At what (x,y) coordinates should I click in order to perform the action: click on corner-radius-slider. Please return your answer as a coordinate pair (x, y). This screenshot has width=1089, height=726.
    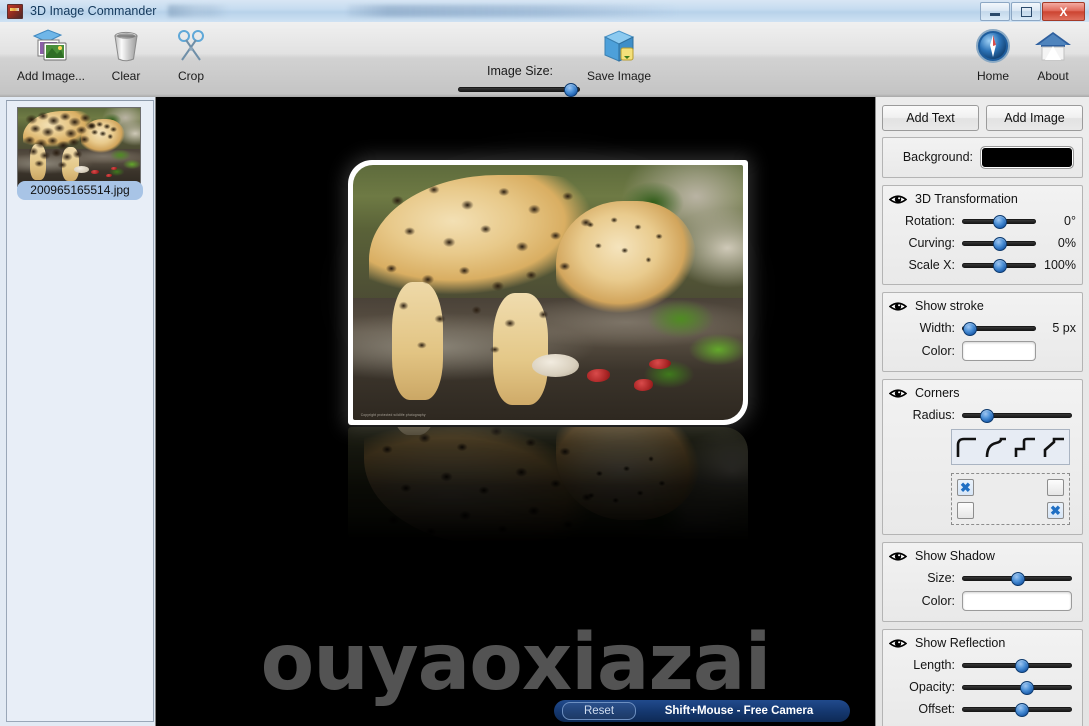
    Looking at the image, I should click on (1017, 416).